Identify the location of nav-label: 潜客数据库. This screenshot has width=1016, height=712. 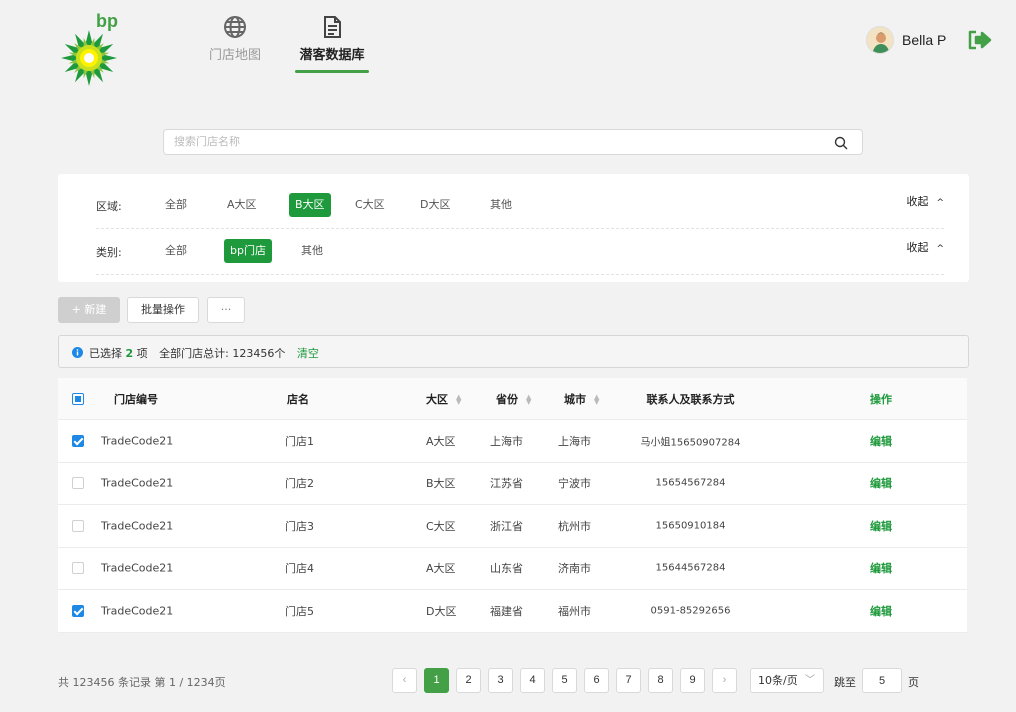
(332, 55).